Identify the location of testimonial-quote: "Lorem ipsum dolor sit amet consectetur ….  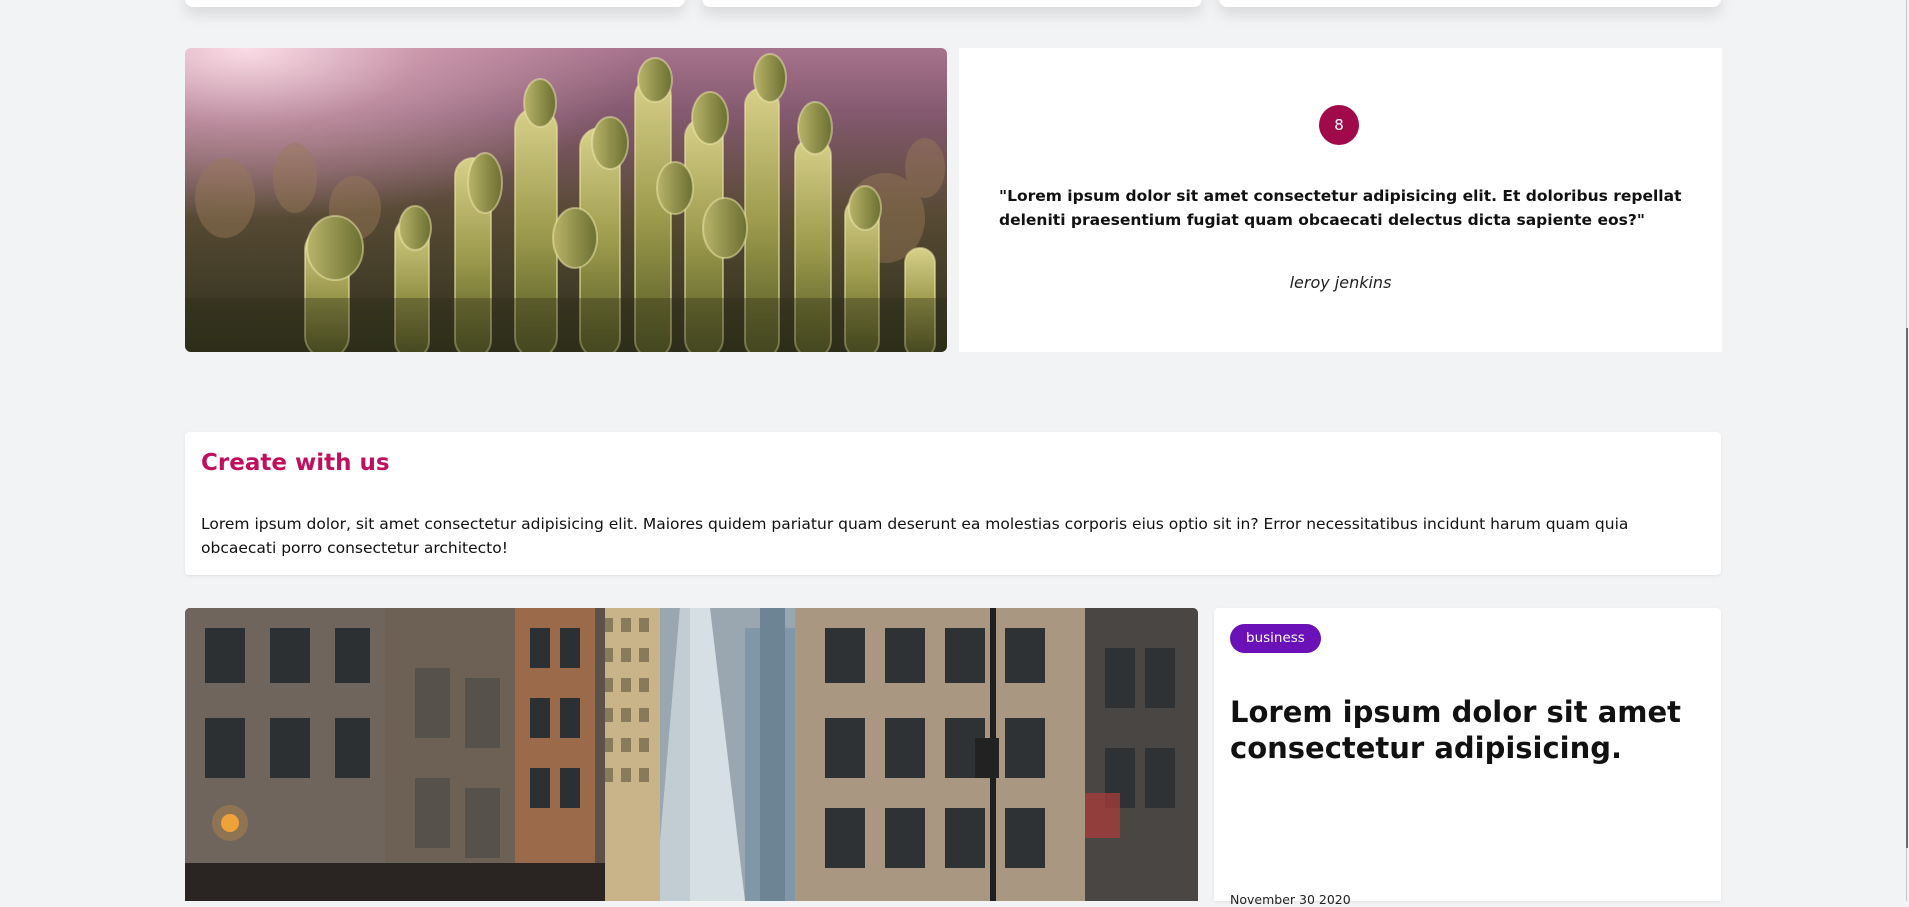
(1340, 208).